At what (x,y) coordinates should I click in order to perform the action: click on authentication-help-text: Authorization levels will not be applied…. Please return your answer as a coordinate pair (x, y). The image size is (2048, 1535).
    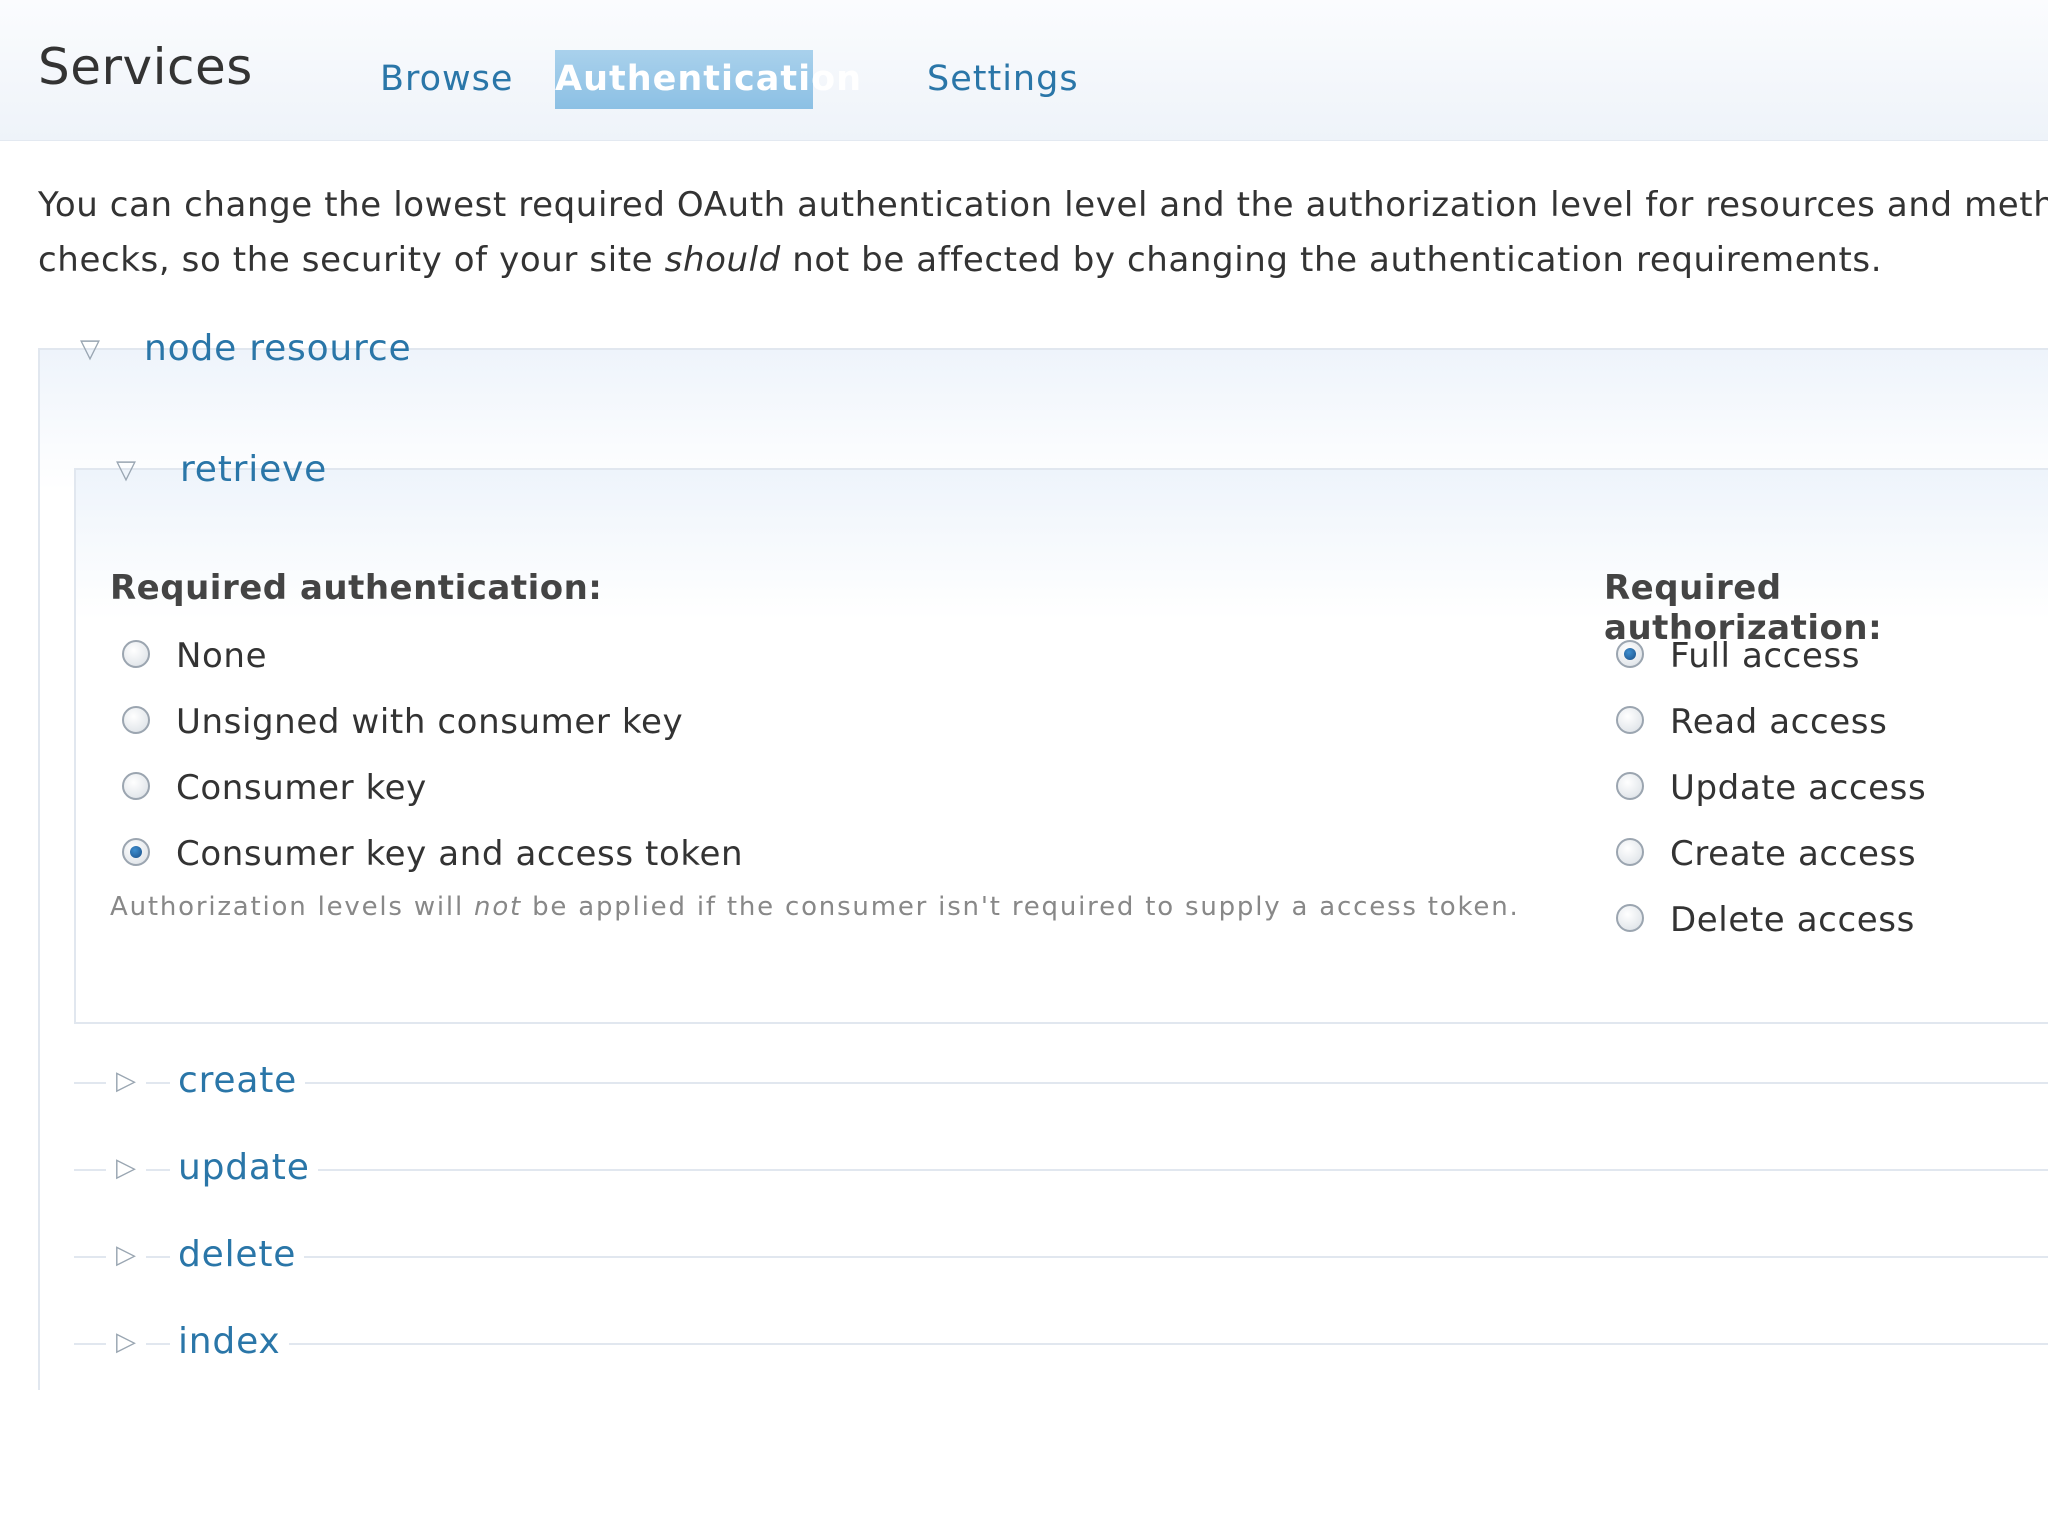
    Looking at the image, I should click on (815, 907).